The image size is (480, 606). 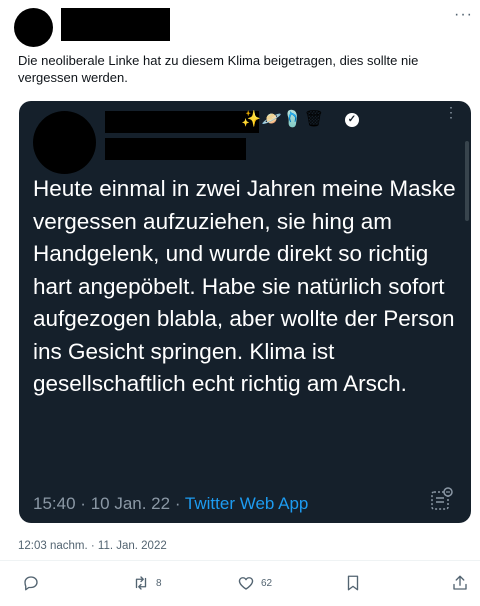 I want to click on reply-button, so click(x=34, y=583).